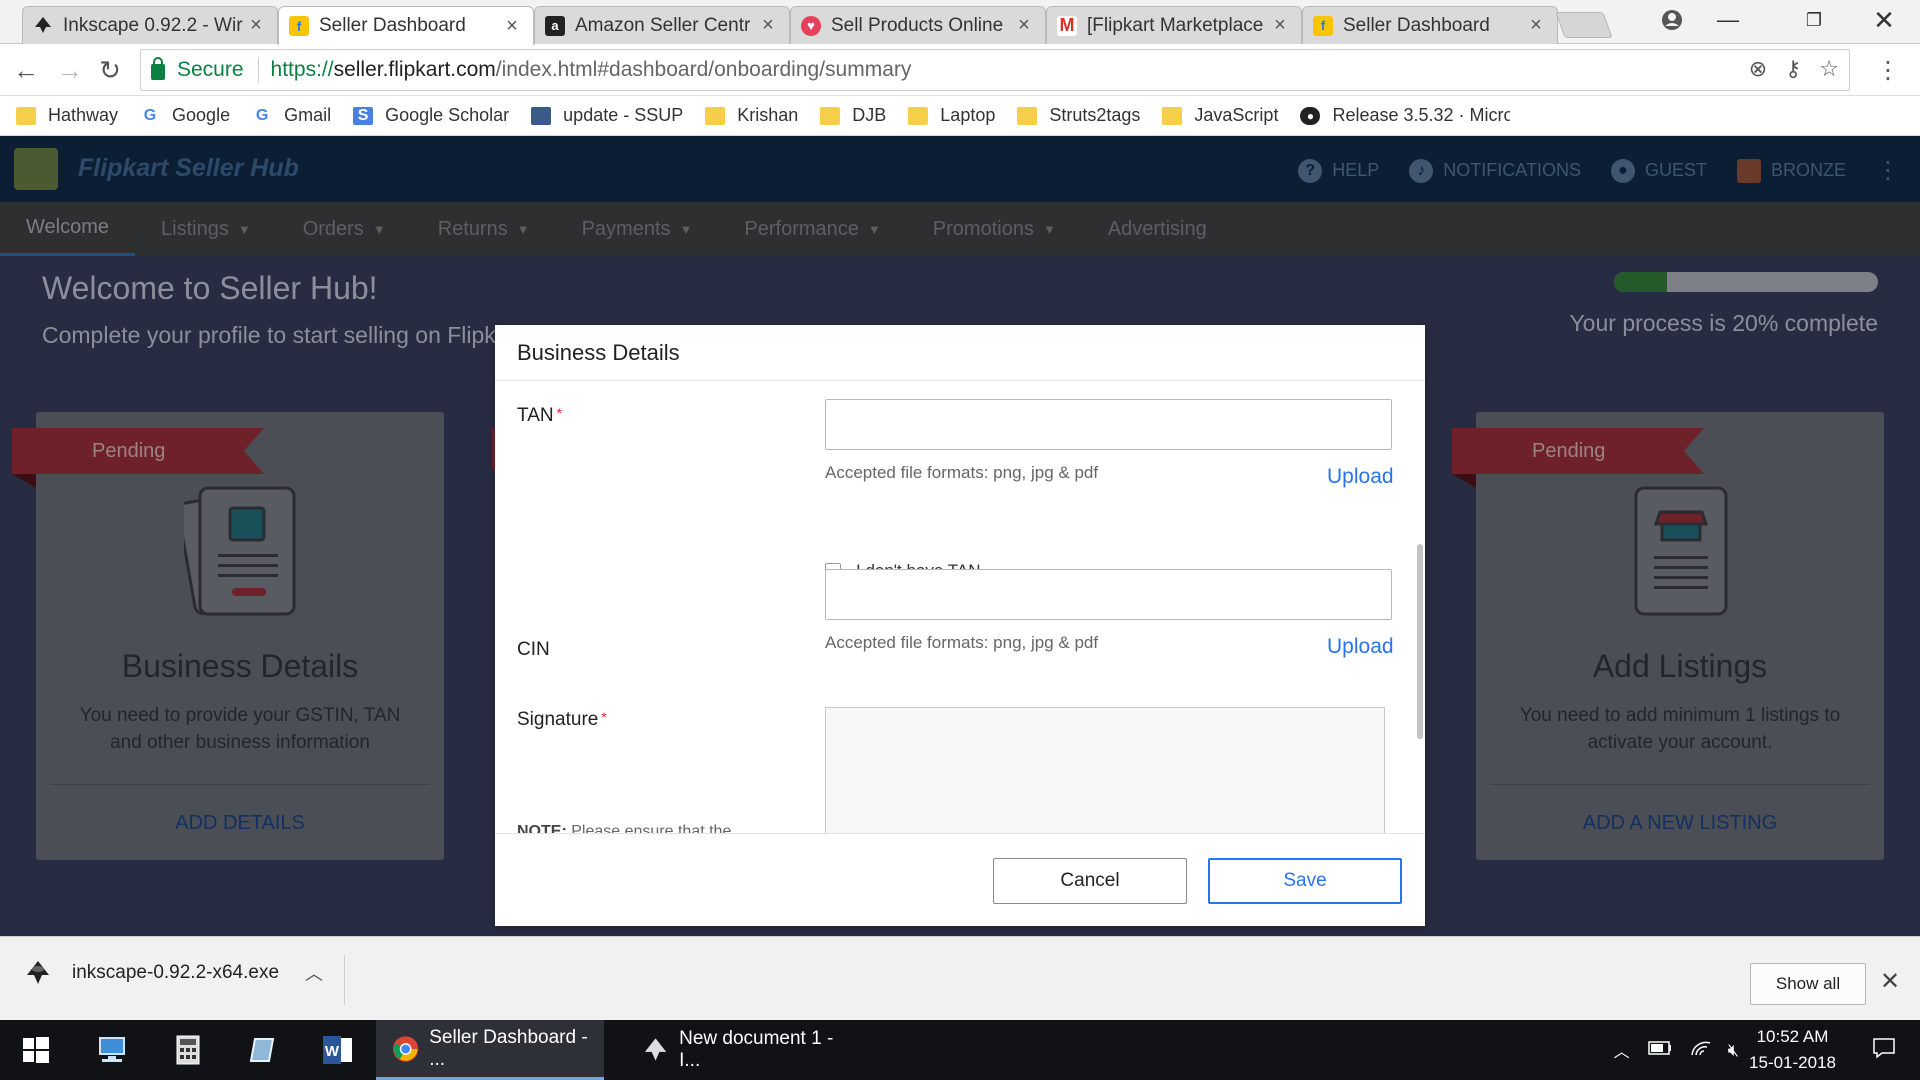  What do you see at coordinates (1105, 770) in the screenshot?
I see `signature-drop-area` at bounding box center [1105, 770].